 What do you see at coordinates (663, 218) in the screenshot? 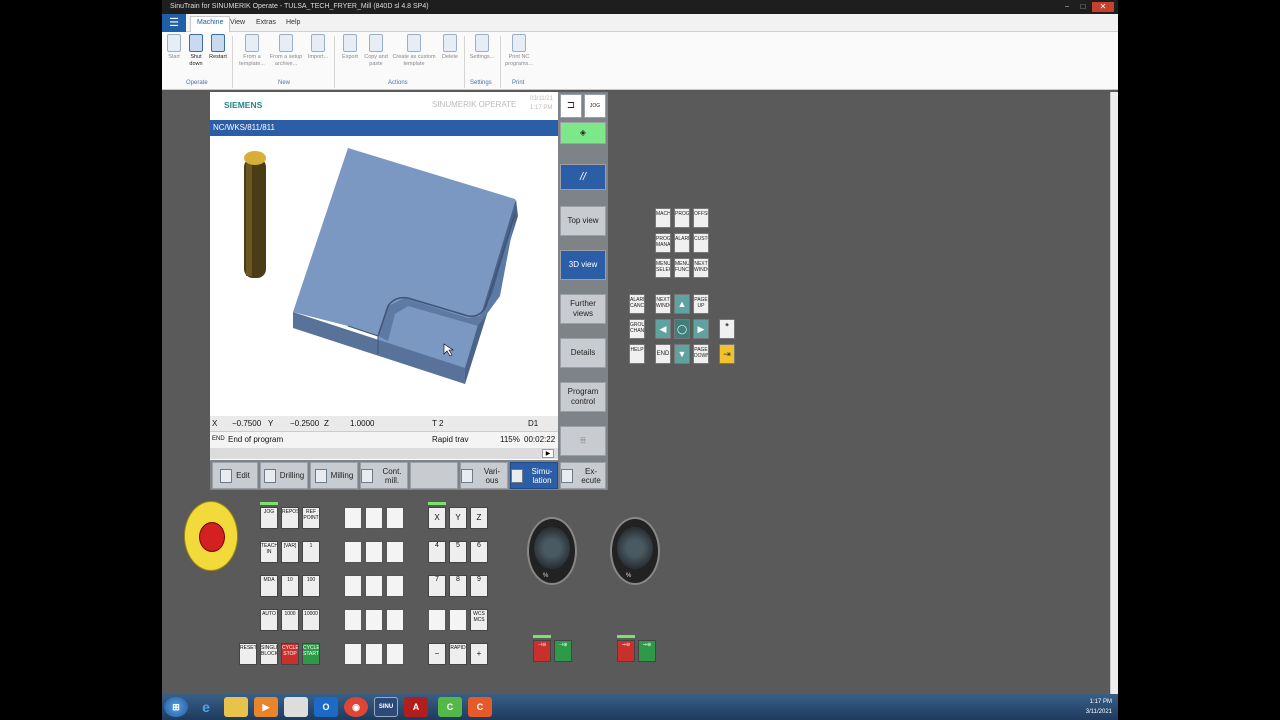
I see `key-machine: MACHINE` at bounding box center [663, 218].